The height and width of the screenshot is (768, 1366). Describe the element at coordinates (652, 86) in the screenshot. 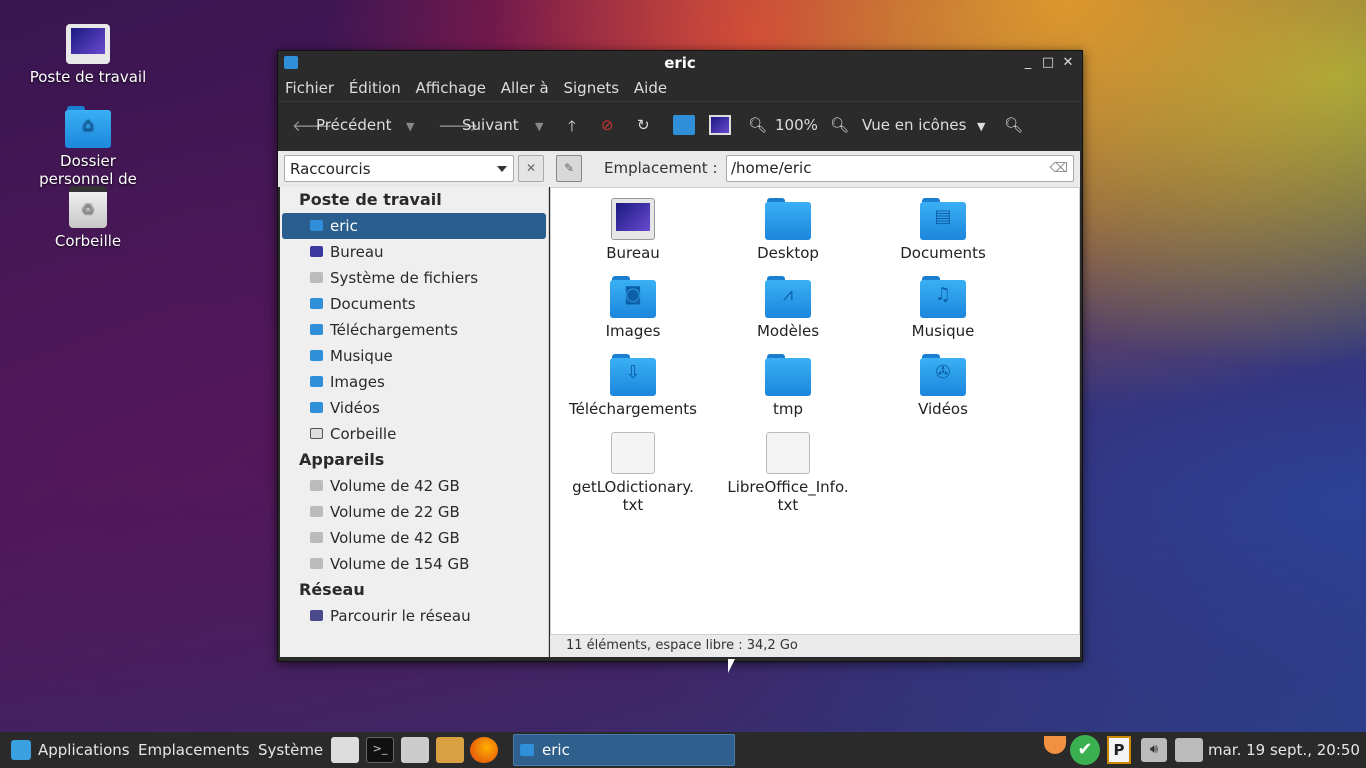

I see `menu-aide: Aide` at that location.